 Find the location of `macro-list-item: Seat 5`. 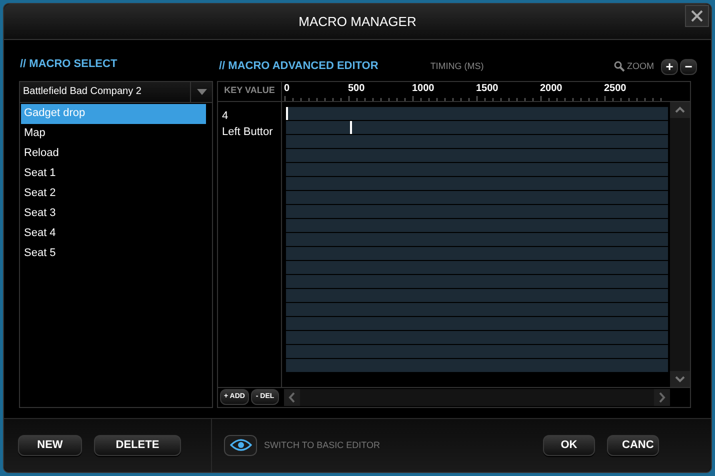

macro-list-item: Seat 5 is located at coordinates (113, 254).